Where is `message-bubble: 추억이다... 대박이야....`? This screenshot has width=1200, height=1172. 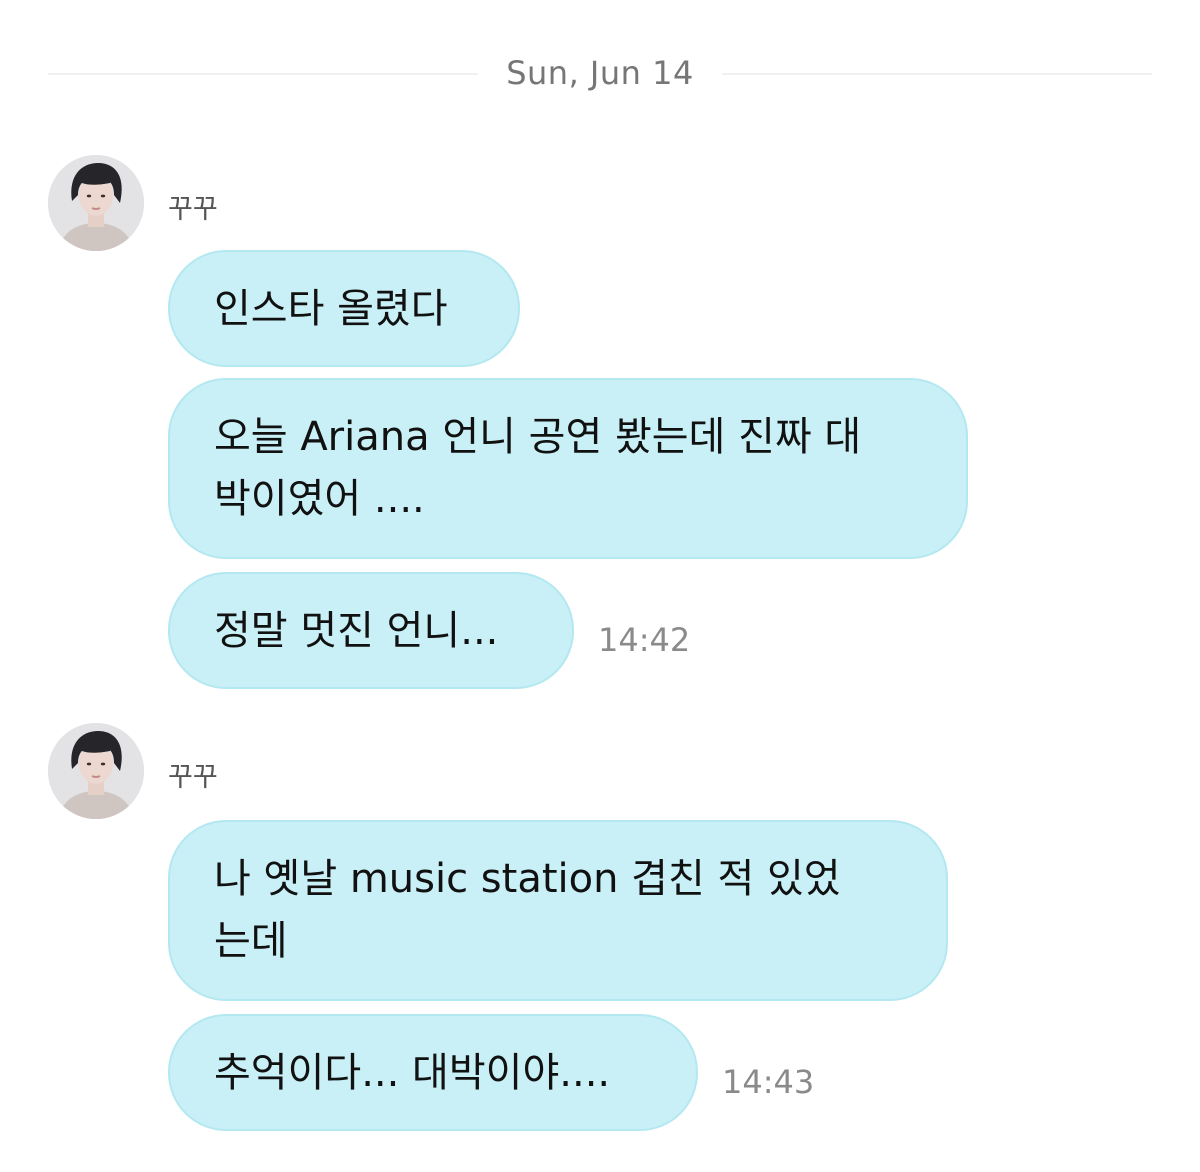 message-bubble: 추억이다... 대박이야.... is located at coordinates (433, 1072).